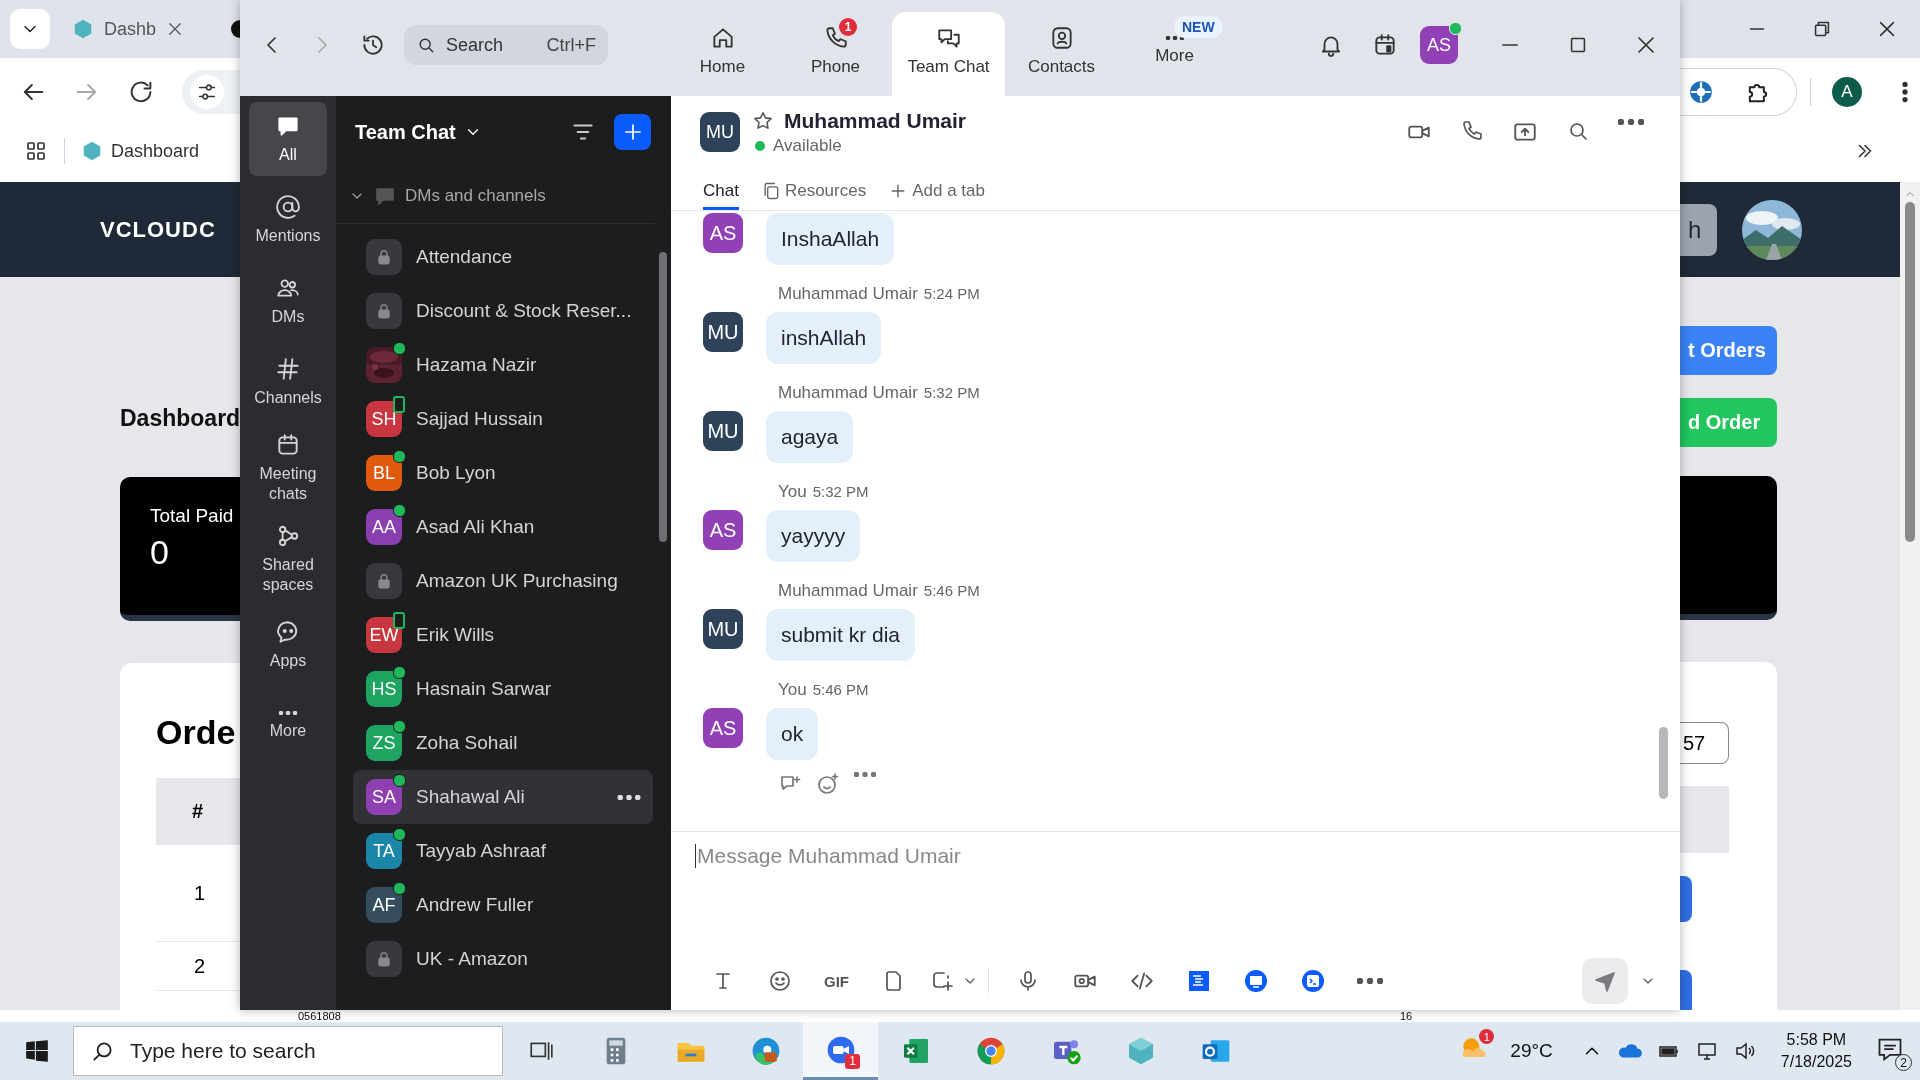 The width and height of the screenshot is (1920, 1080). Describe the element at coordinates (200, 893) in the screenshot. I see `table-cell: 1` at that location.